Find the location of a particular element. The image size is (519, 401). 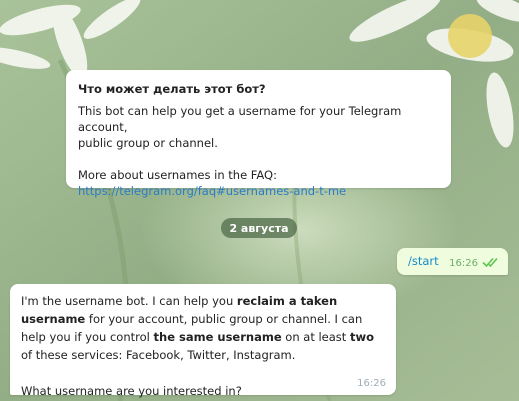

outgoing-message: /start 16:26 is located at coordinates (452, 261).